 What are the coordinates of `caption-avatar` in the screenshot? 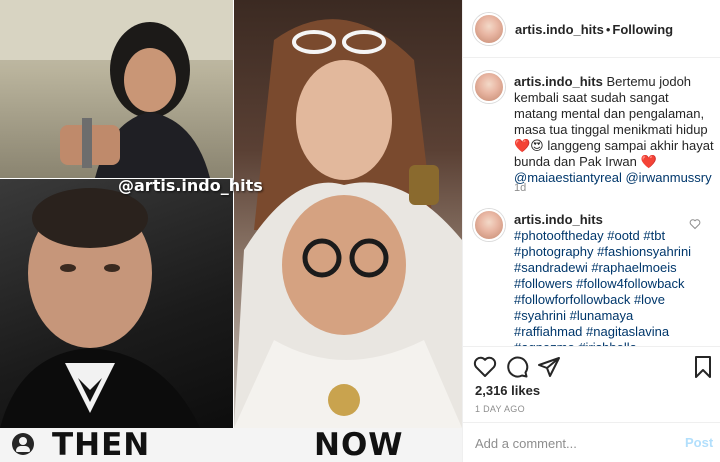 It's located at (489, 87).